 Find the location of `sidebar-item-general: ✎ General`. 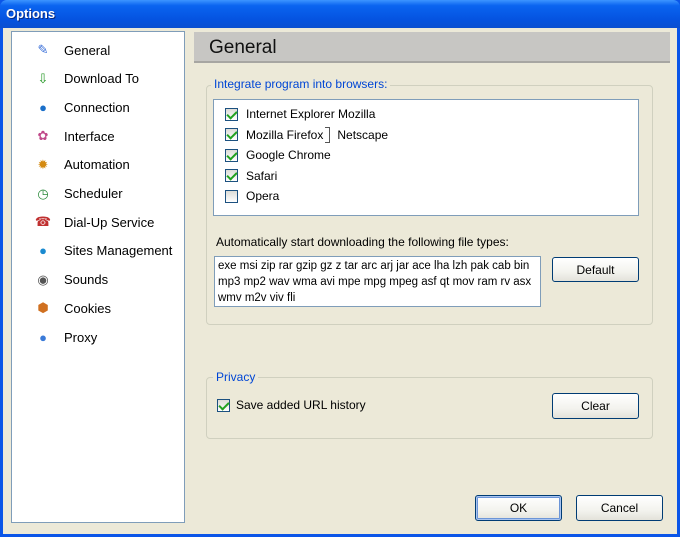

sidebar-item-general: ✎ General is located at coordinates (109, 50).